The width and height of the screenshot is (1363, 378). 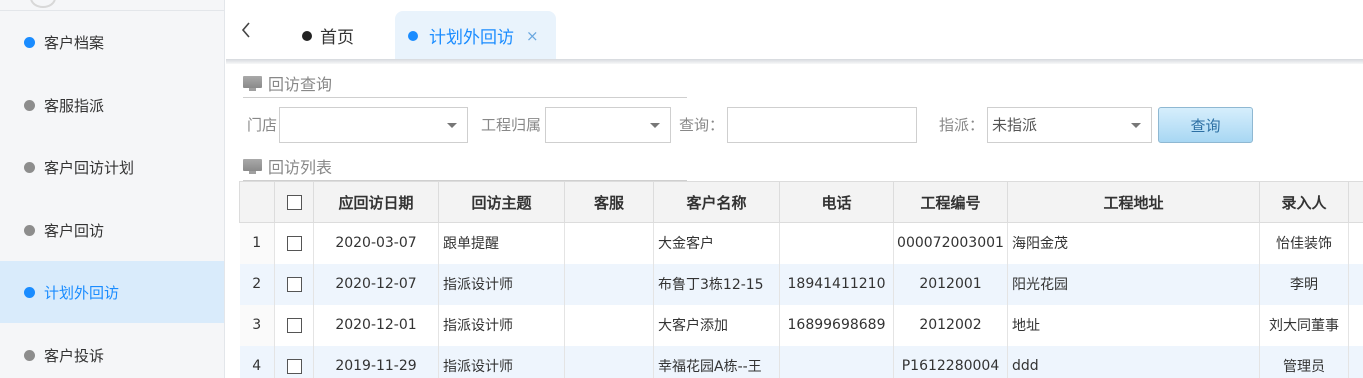 What do you see at coordinates (82, 292) in the screenshot?
I see `sidebar-item-label: 计划外回访` at bounding box center [82, 292].